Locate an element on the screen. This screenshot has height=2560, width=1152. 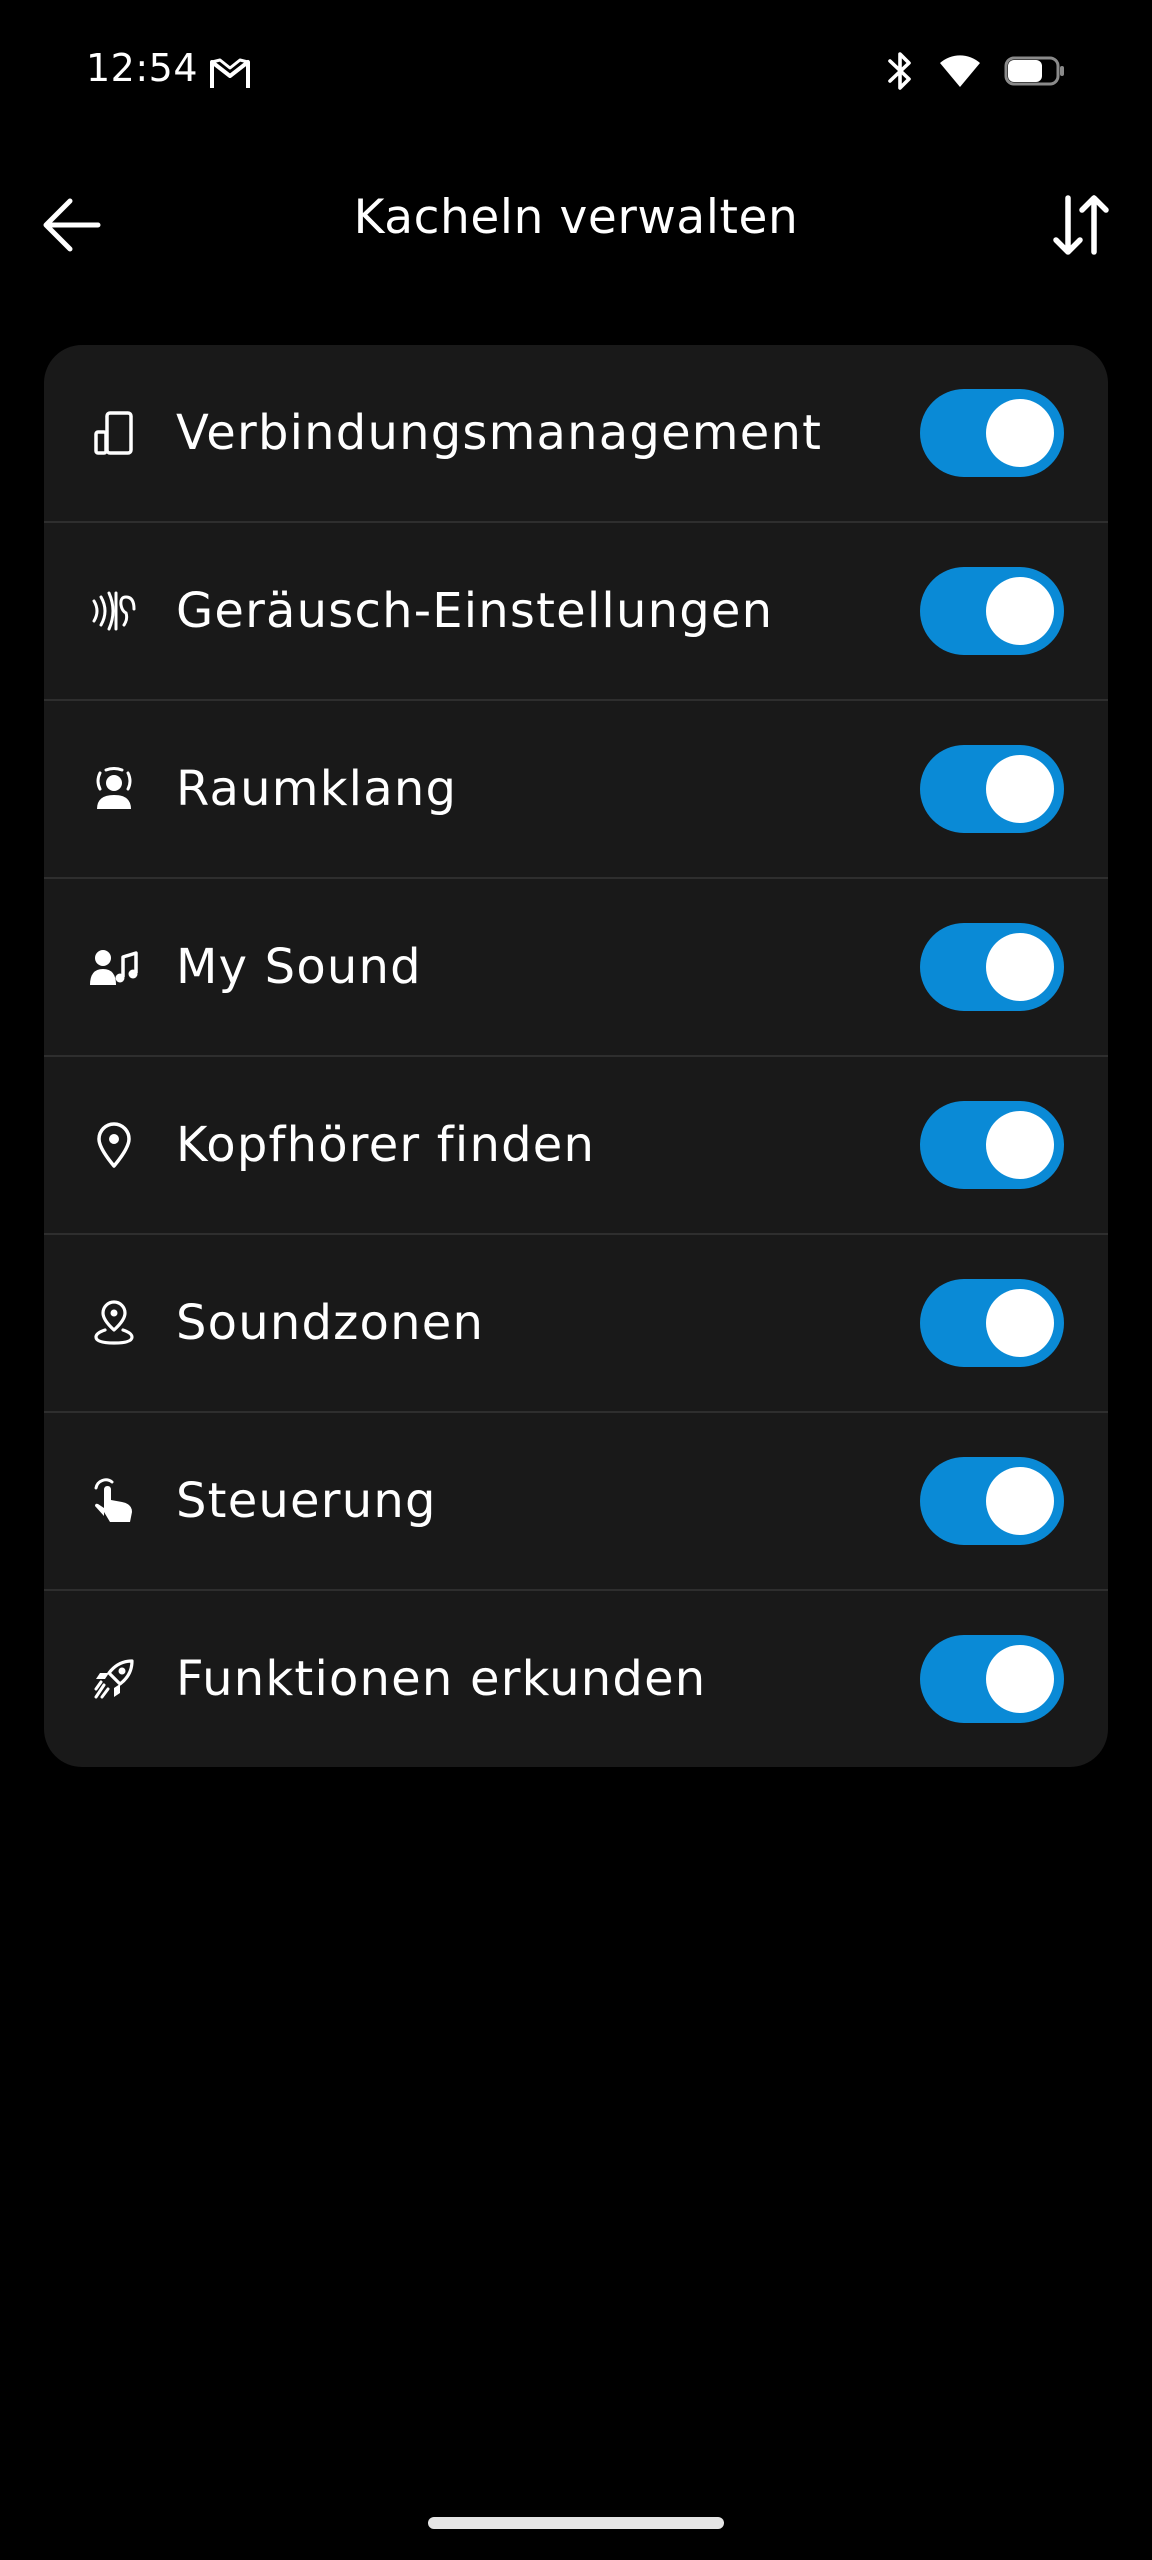
status-time: 12:54 is located at coordinates (142, 68).